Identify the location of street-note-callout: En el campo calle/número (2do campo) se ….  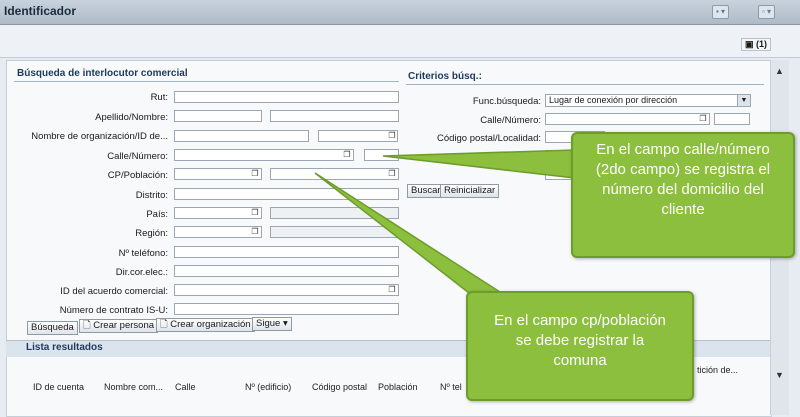
(683, 195).